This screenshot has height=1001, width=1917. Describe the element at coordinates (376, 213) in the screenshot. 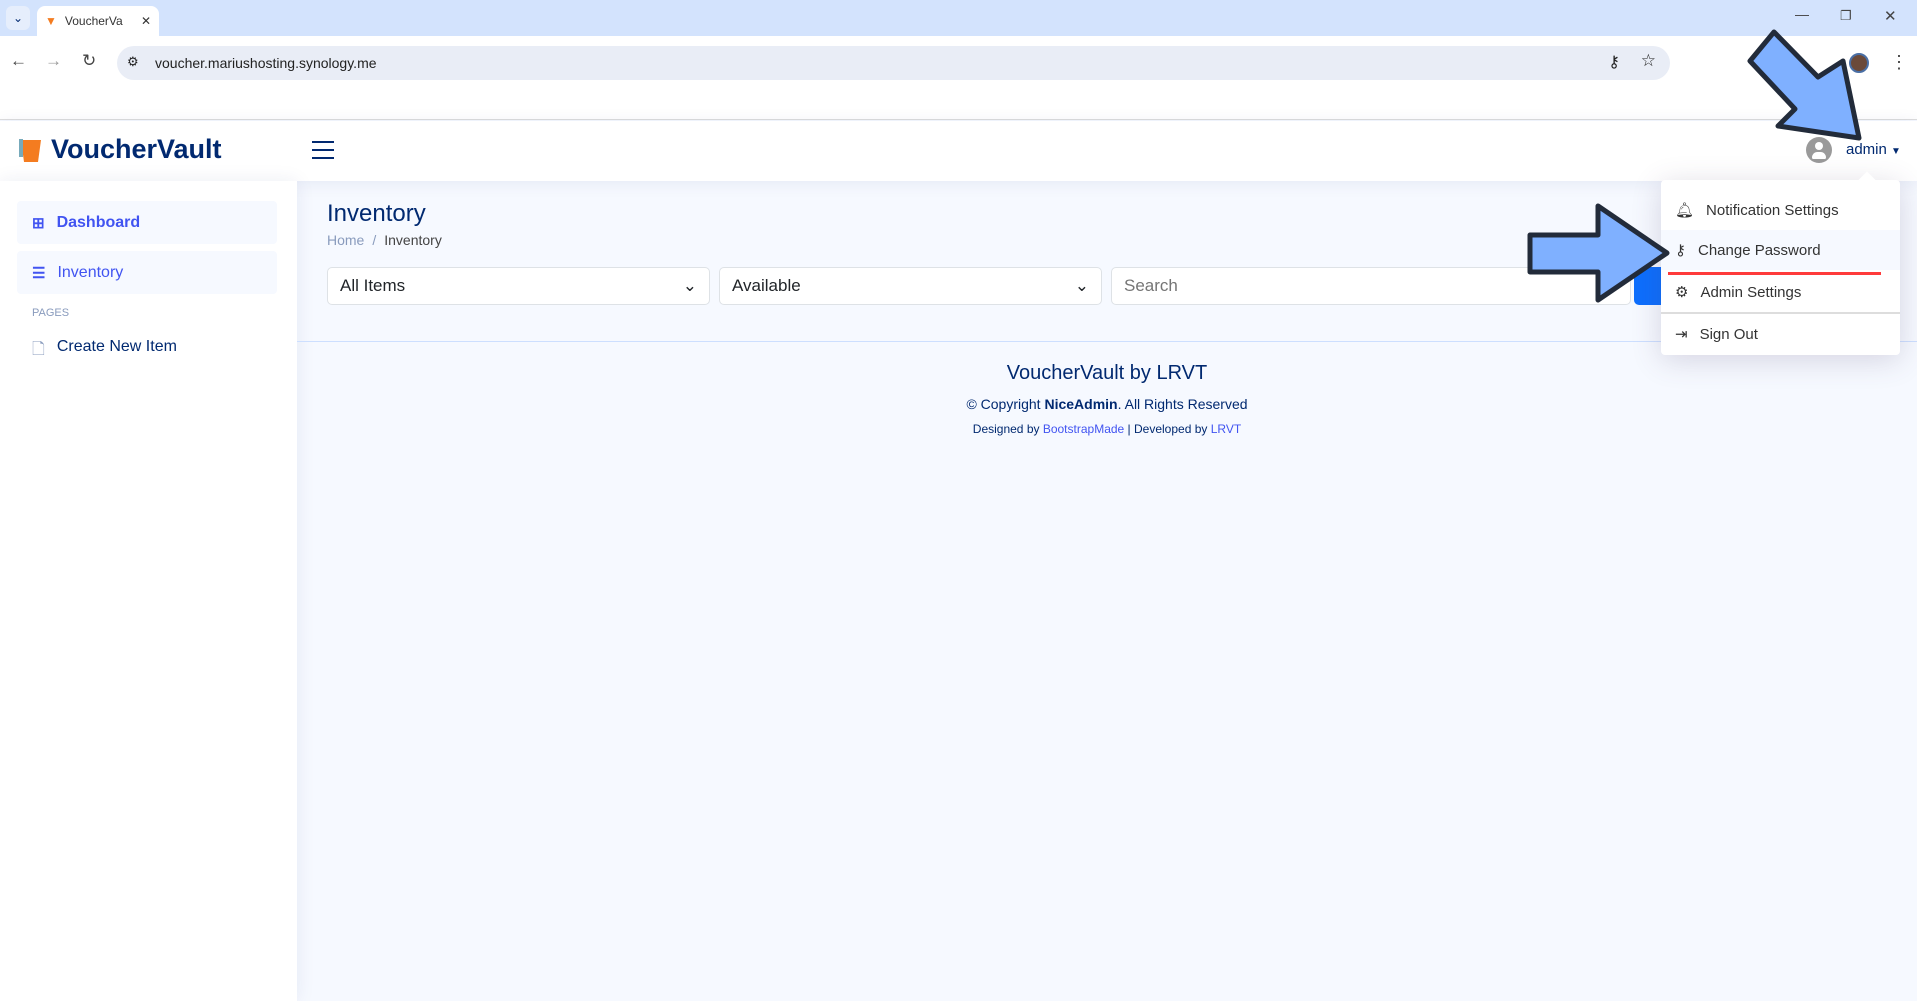

I see `page-title: Inventory` at that location.